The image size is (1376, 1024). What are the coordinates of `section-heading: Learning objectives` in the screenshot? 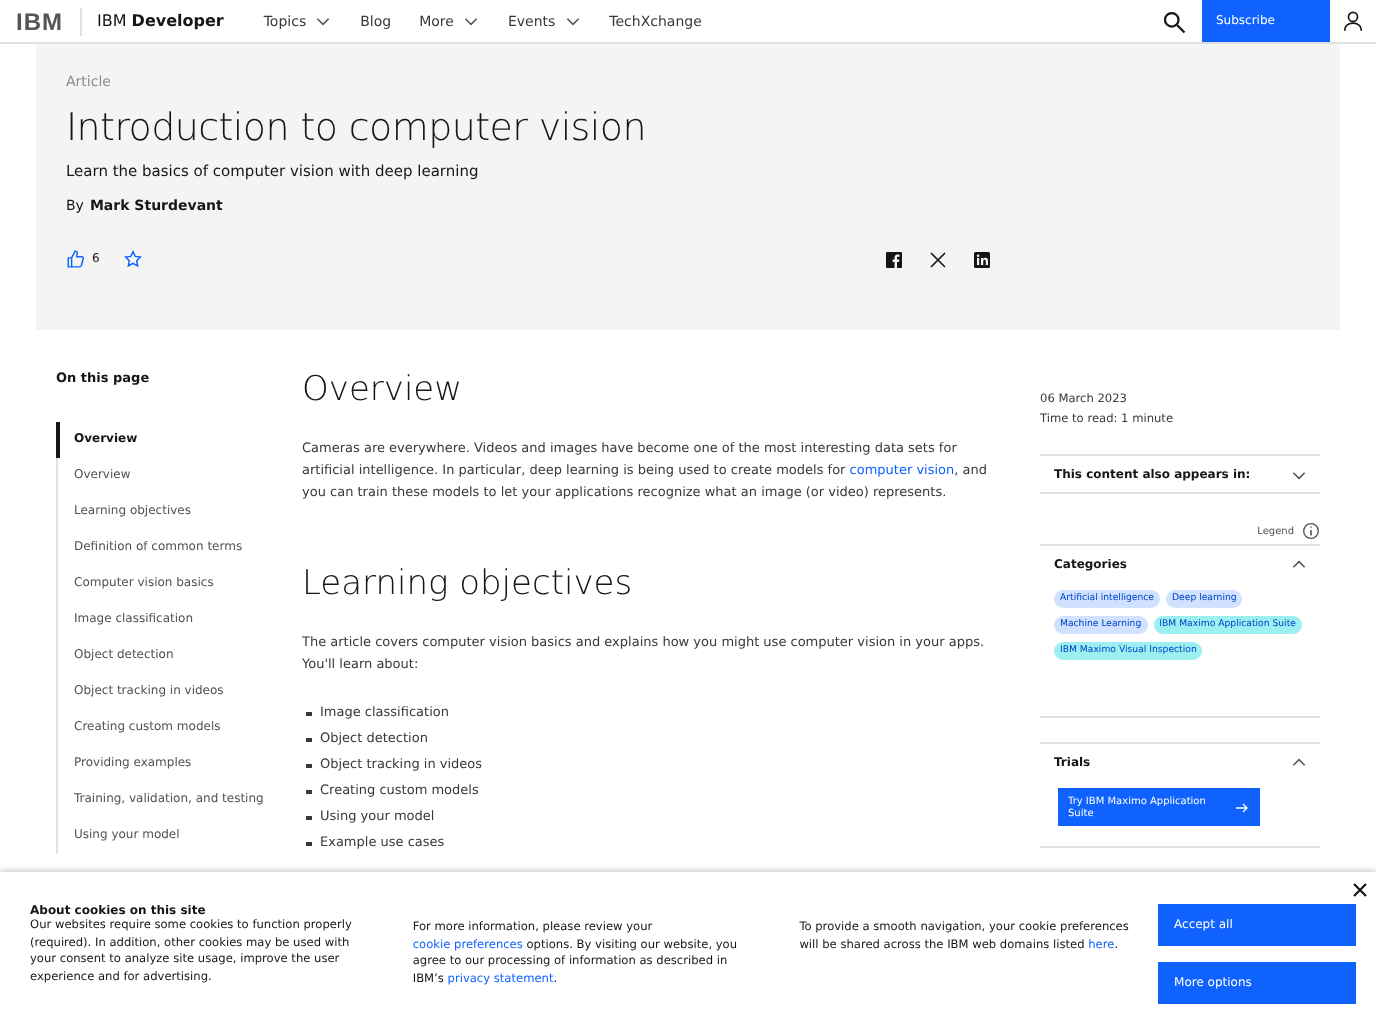 It's located at (468, 584).